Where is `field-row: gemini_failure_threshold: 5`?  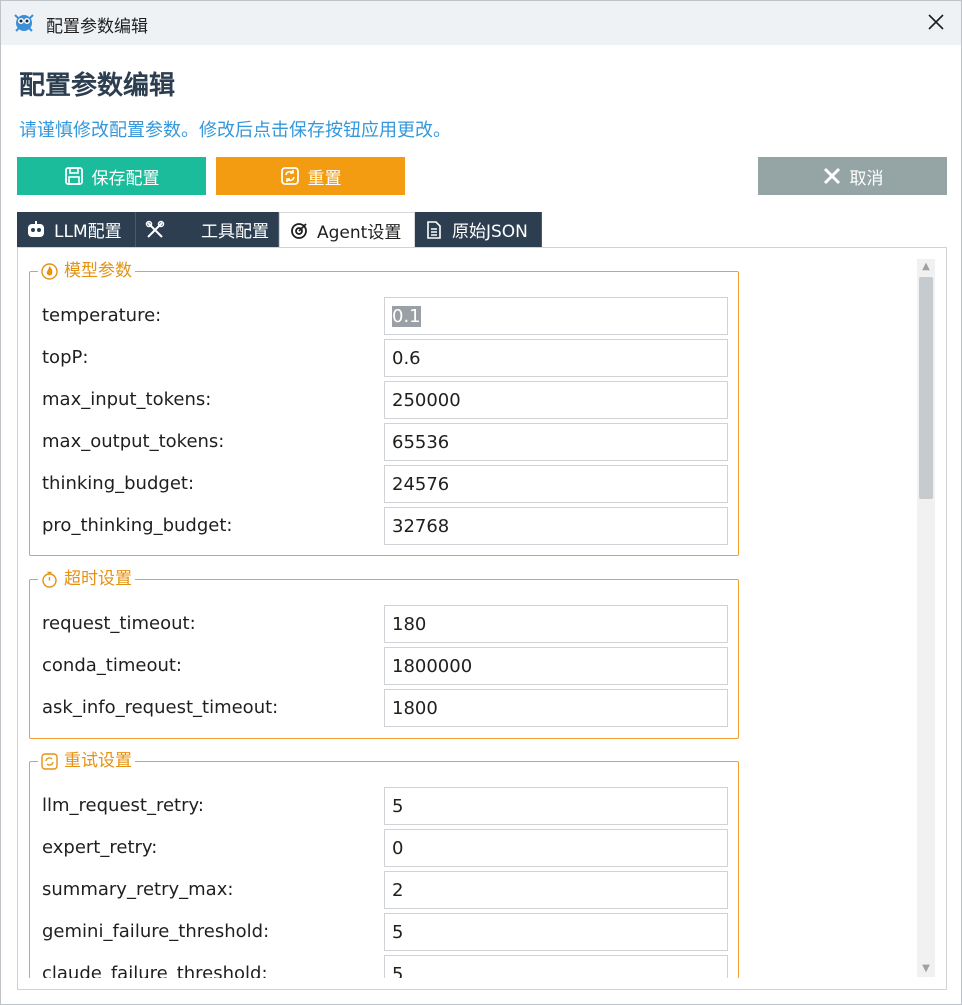 field-row: gemini_failure_threshold: 5 is located at coordinates (384, 932).